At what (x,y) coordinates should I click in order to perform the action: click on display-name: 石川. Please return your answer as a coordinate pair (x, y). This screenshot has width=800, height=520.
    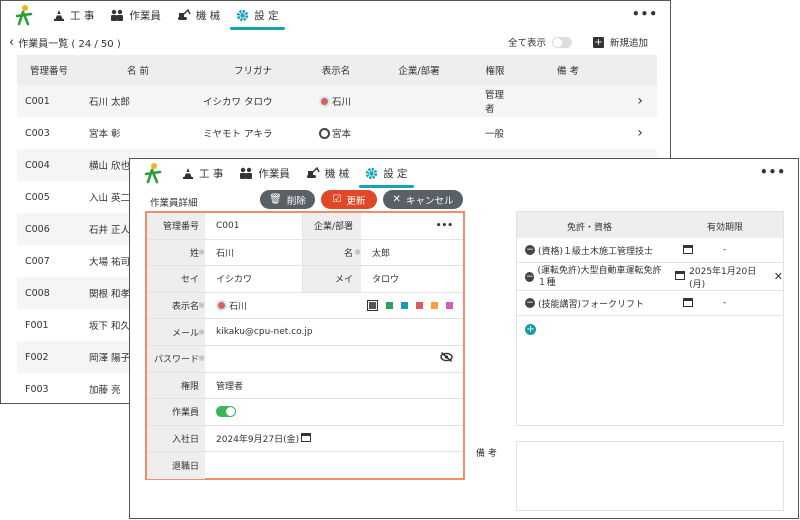
    Looking at the image, I should click on (342, 102).